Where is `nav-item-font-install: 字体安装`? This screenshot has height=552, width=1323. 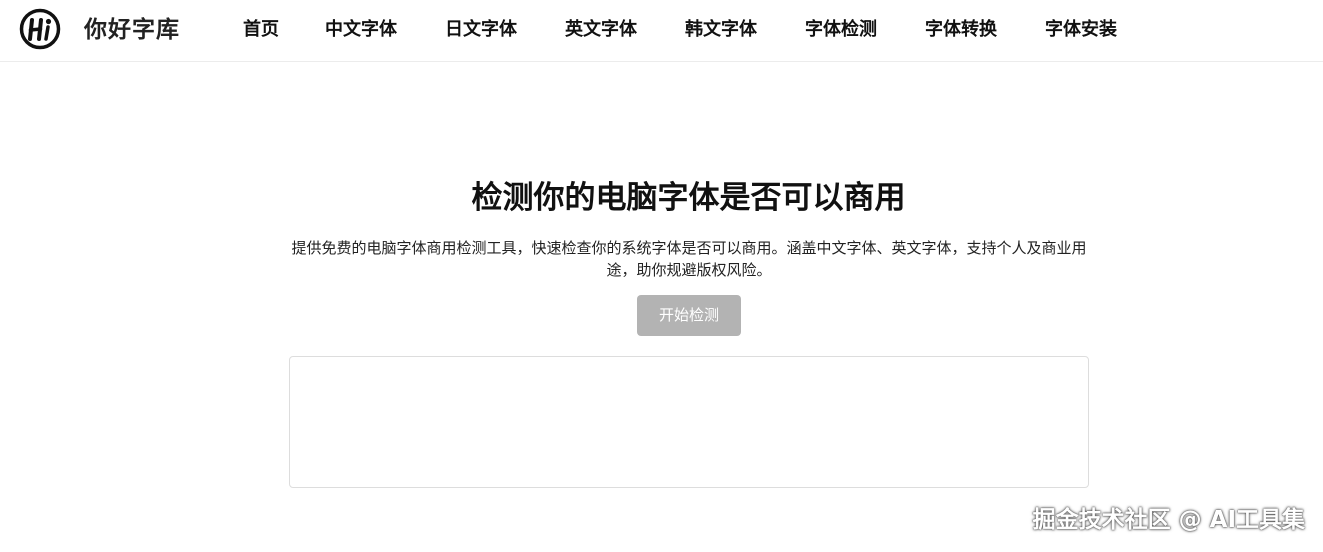
nav-item-font-install: 字体安装 is located at coordinates (1081, 30).